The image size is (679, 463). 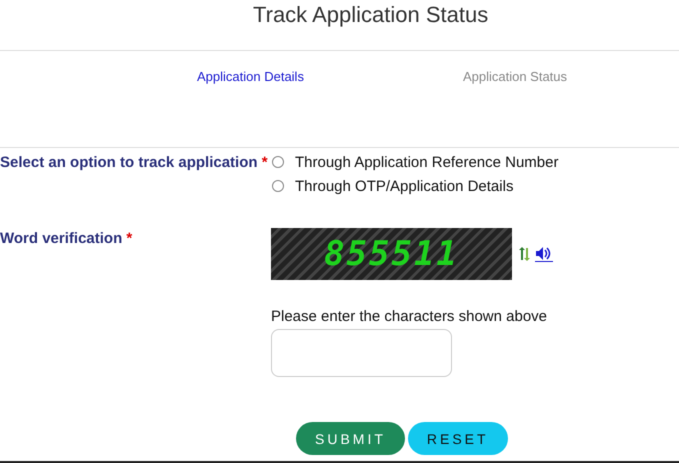 What do you see at coordinates (350, 438) in the screenshot?
I see `submit-button: SUBMIT` at bounding box center [350, 438].